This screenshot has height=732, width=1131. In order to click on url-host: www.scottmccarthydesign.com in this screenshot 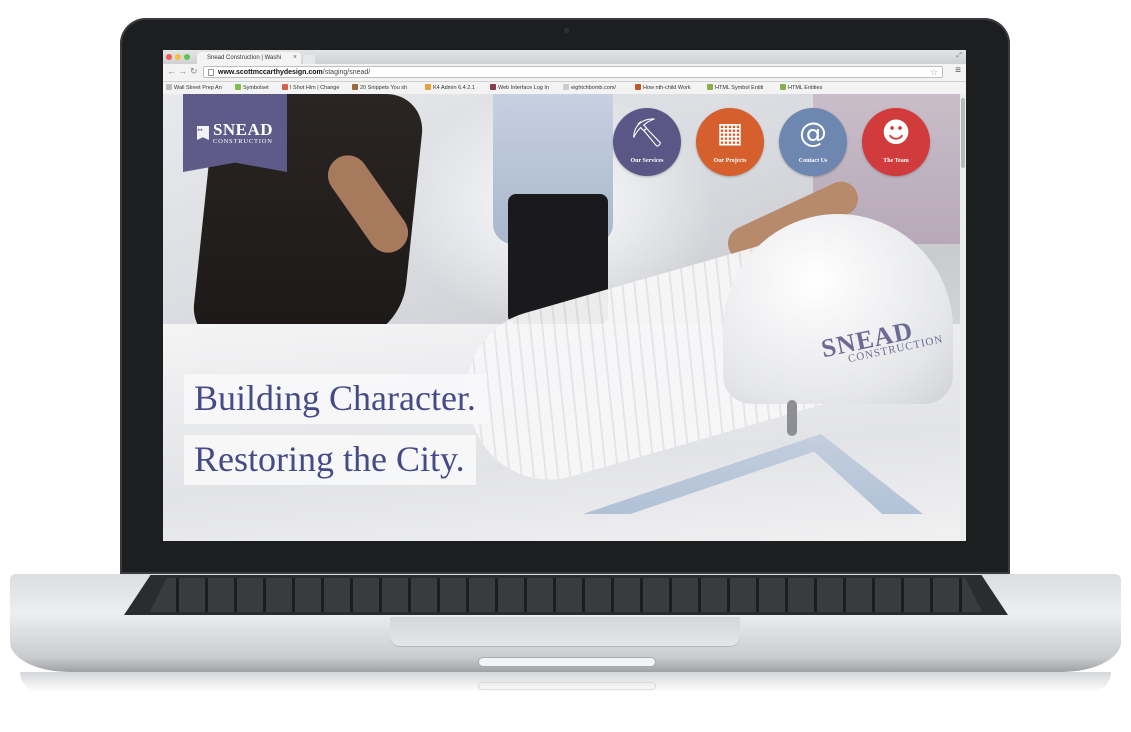, I will do `click(270, 72)`.